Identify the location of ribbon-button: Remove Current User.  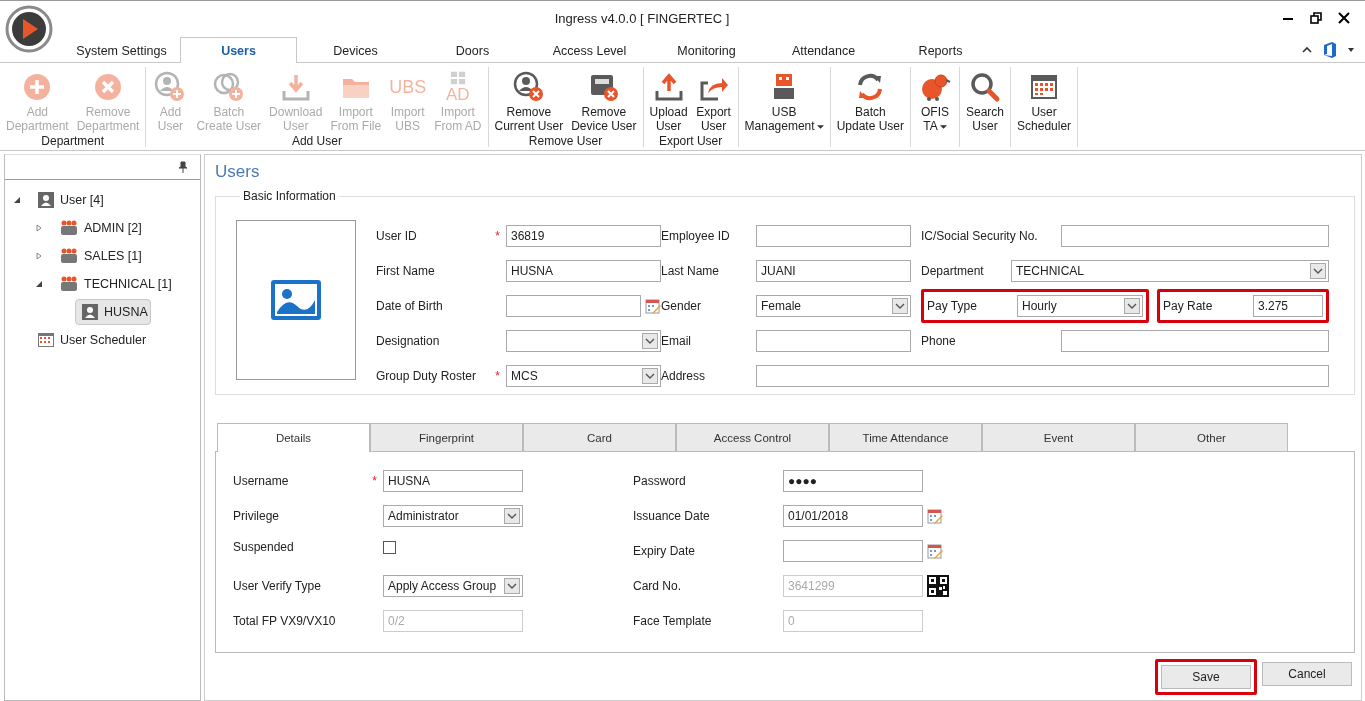
(529, 100).